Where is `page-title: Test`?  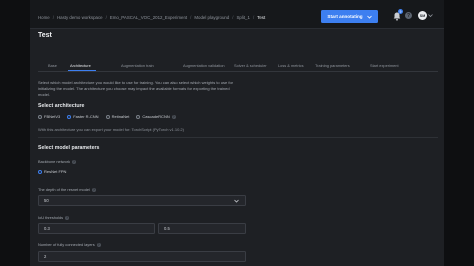 page-title: Test is located at coordinates (45, 35).